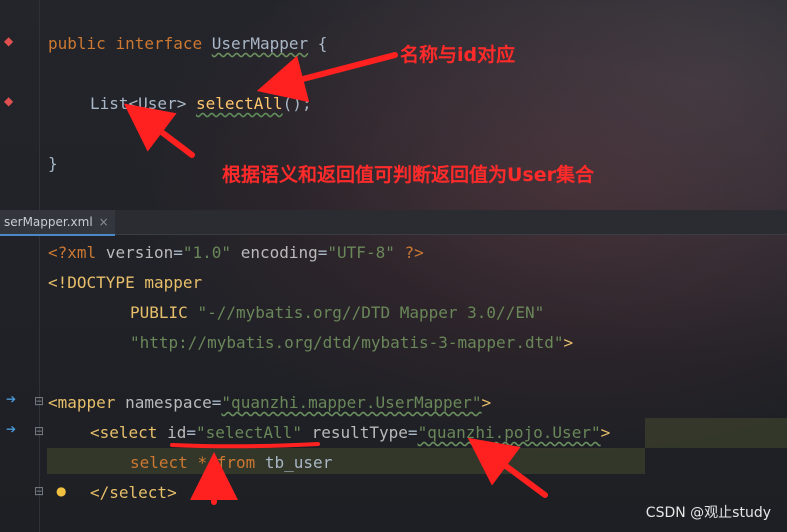 Image resolution: width=787 pixels, height=532 pixels. Describe the element at coordinates (159, 130) in the screenshot. I see `arrow-to-return-type` at that location.